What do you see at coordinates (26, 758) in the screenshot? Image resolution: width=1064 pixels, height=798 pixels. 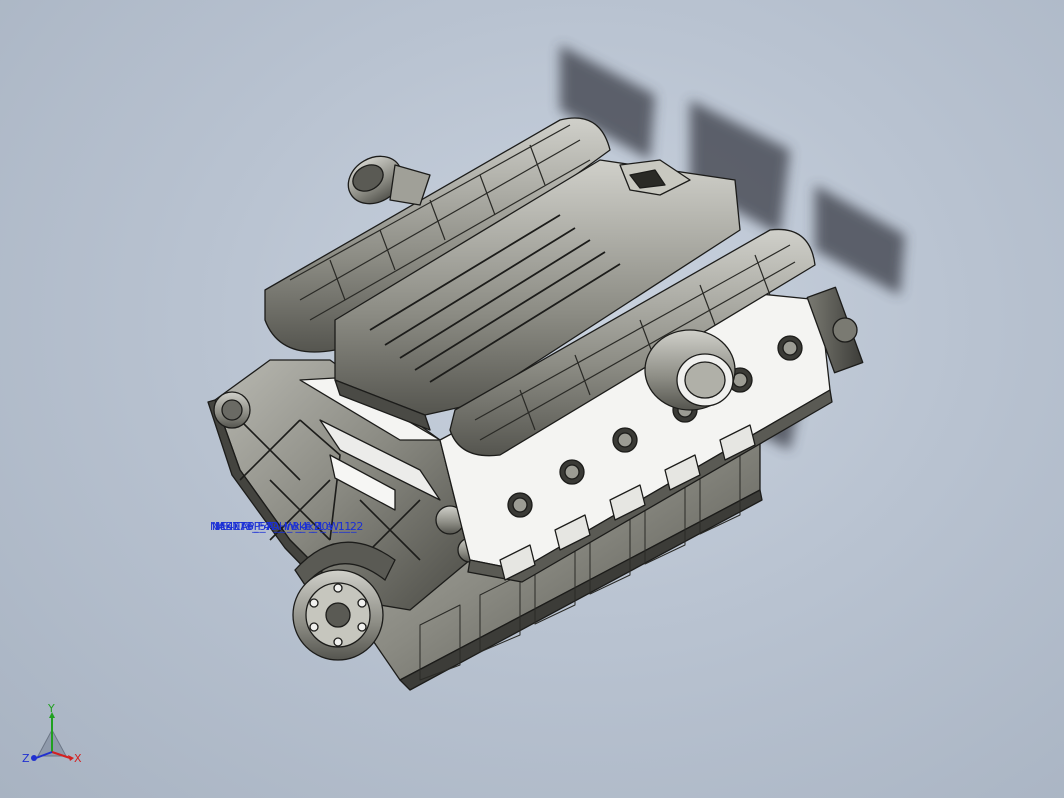 I see `z-axis-label: Z` at bounding box center [26, 758].